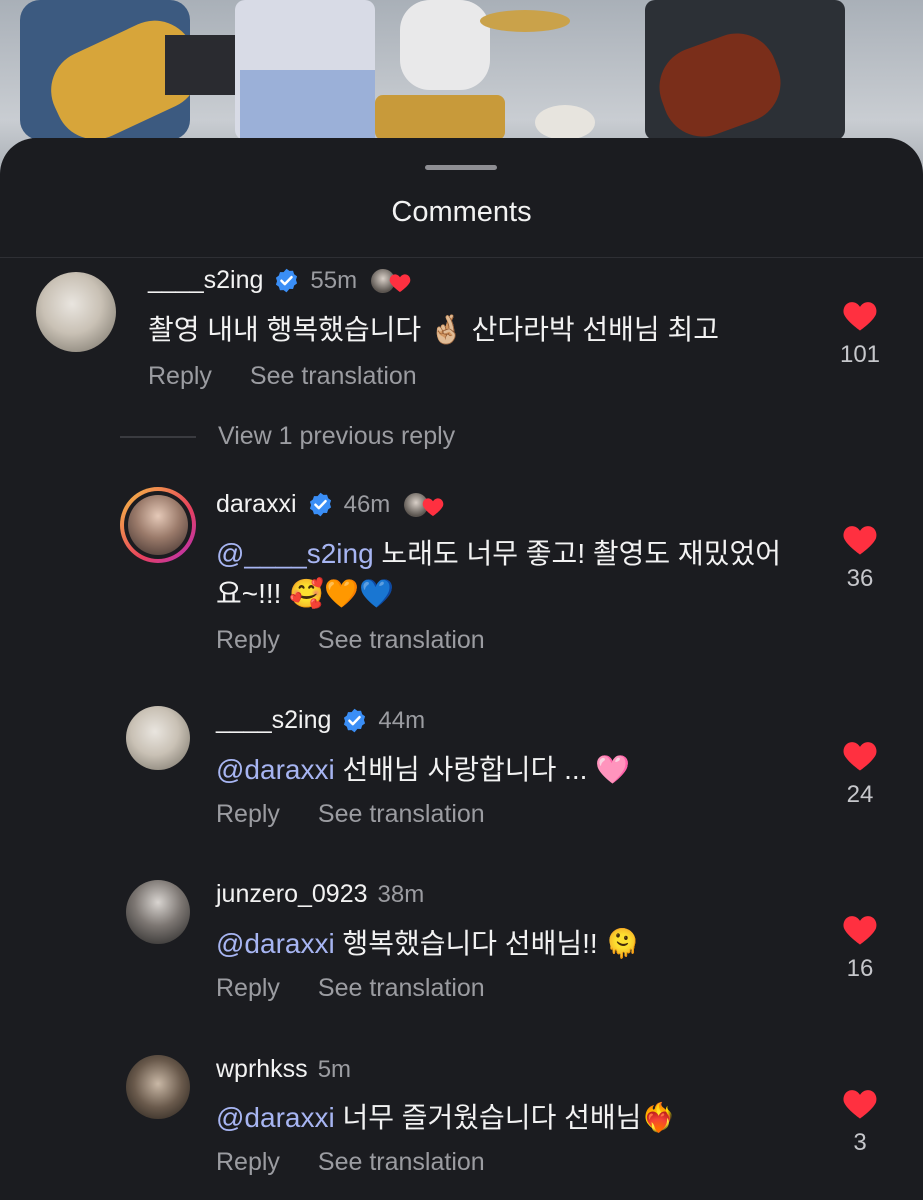 Image resolution: width=923 pixels, height=1200 pixels. Describe the element at coordinates (423, 769) in the screenshot. I see `comment-text: @daraxxi 선배님 사랑합니다 ... 🩷` at that location.